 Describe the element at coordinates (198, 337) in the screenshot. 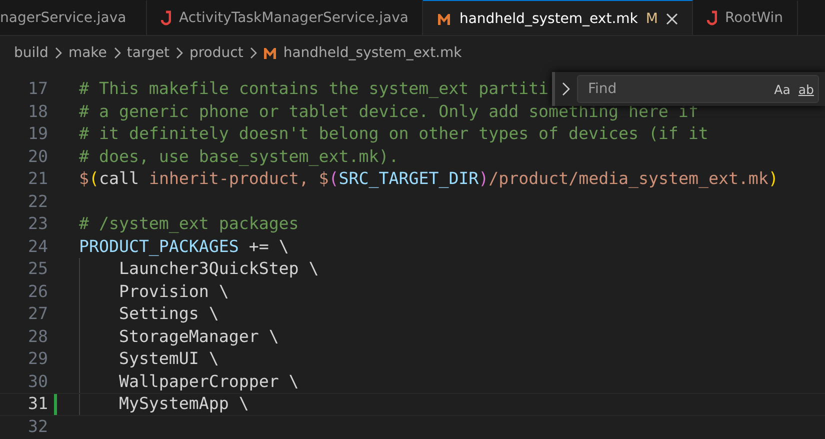

I see `code-line: StorageManager \` at that location.